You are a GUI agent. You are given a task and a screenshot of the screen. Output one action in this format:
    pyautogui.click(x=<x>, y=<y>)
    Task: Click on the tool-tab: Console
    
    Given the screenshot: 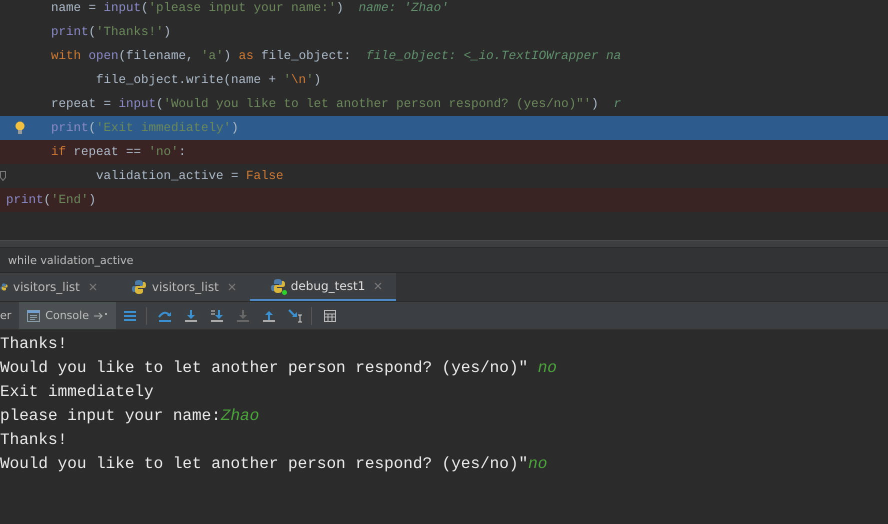 What is the action you would take?
    pyautogui.click(x=67, y=315)
    